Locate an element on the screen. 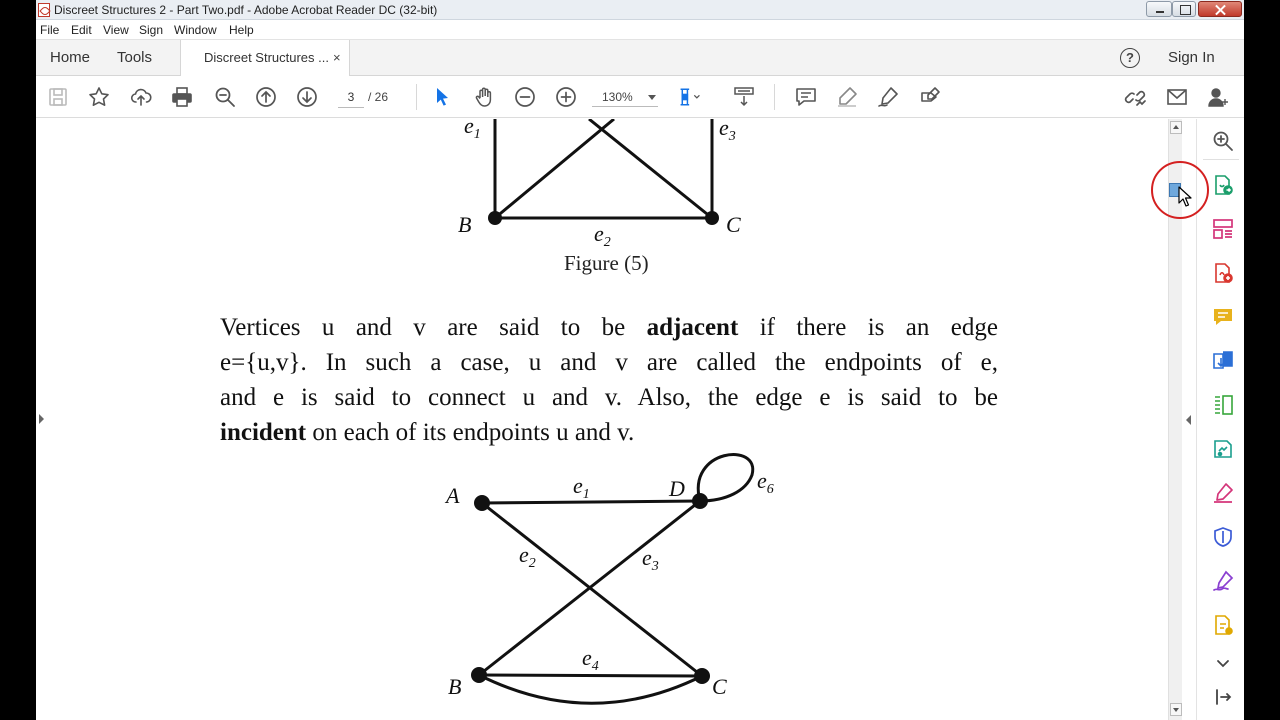 The width and height of the screenshot is (1280, 720). menu-file: File is located at coordinates (49, 30).